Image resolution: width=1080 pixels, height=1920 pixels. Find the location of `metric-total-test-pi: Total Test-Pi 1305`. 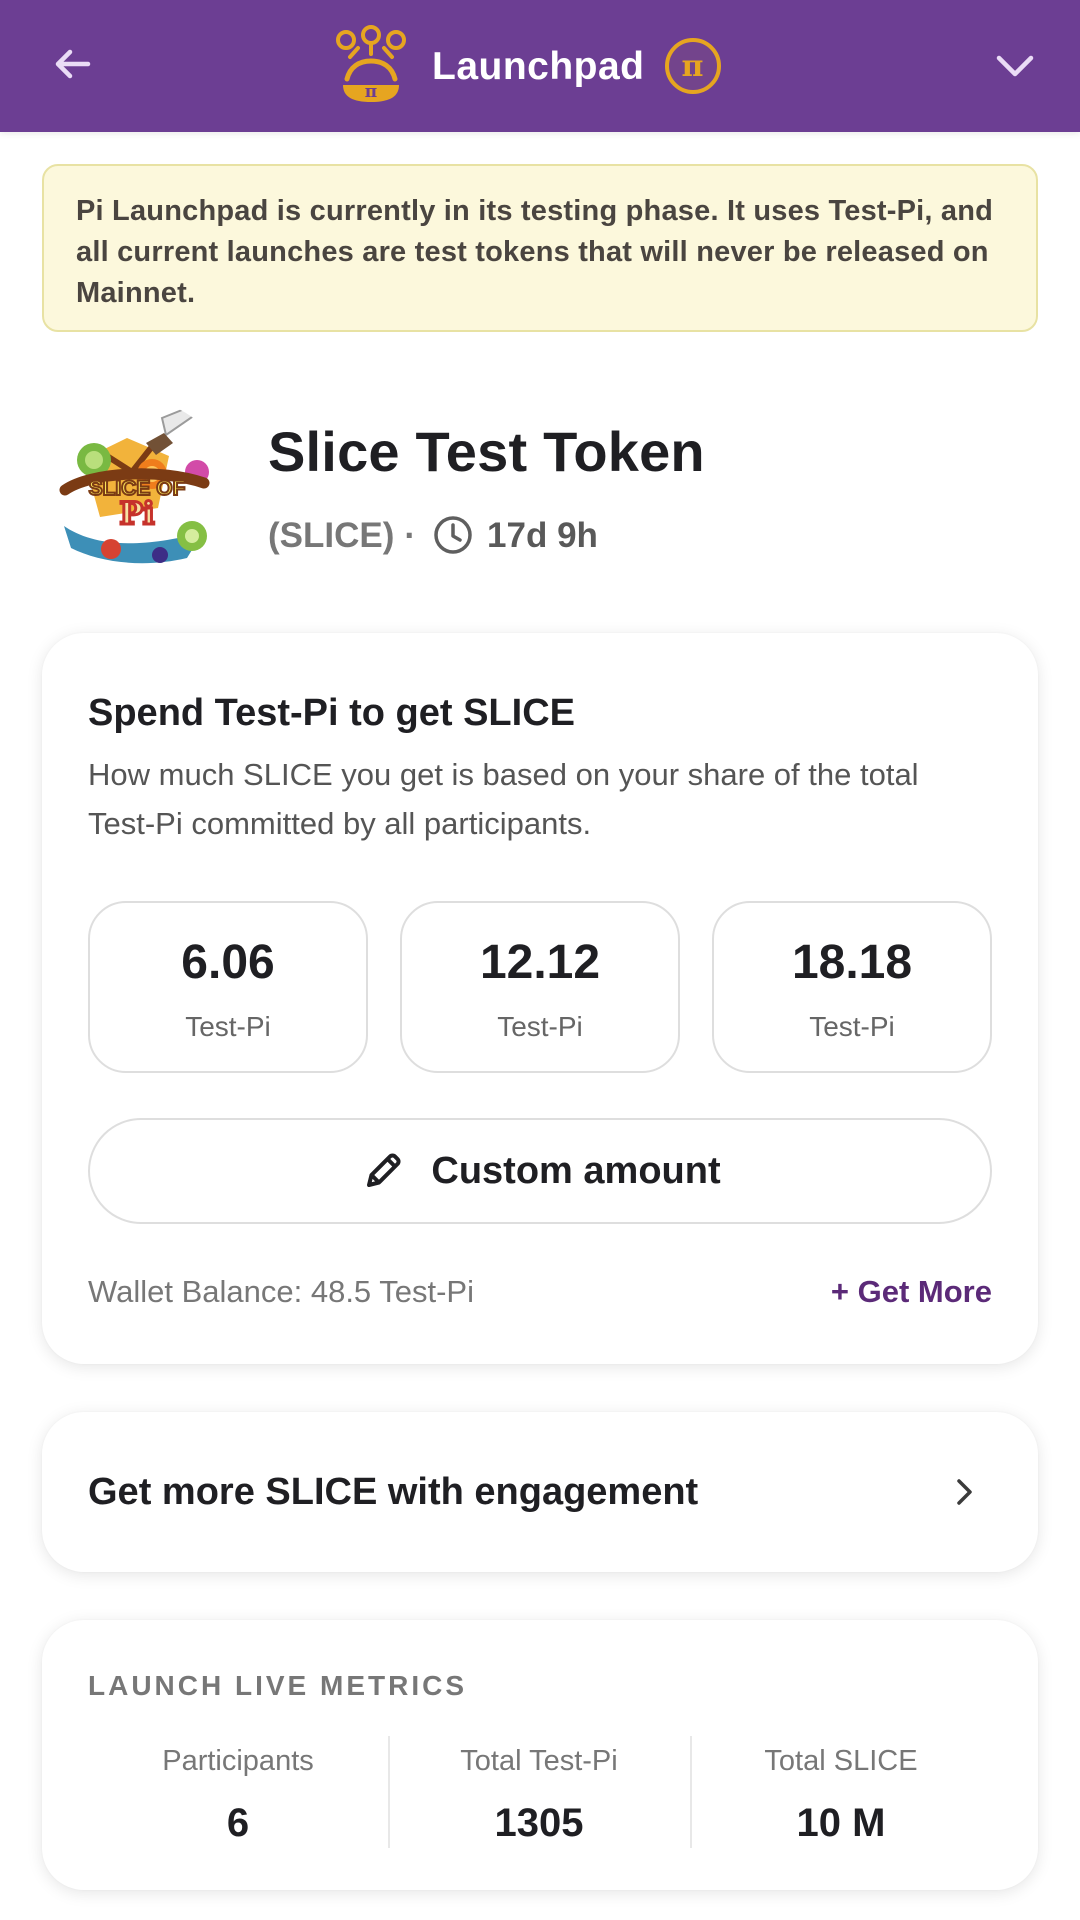

metric-total-test-pi: Total Test-Pi 1305 is located at coordinates (539, 1795).